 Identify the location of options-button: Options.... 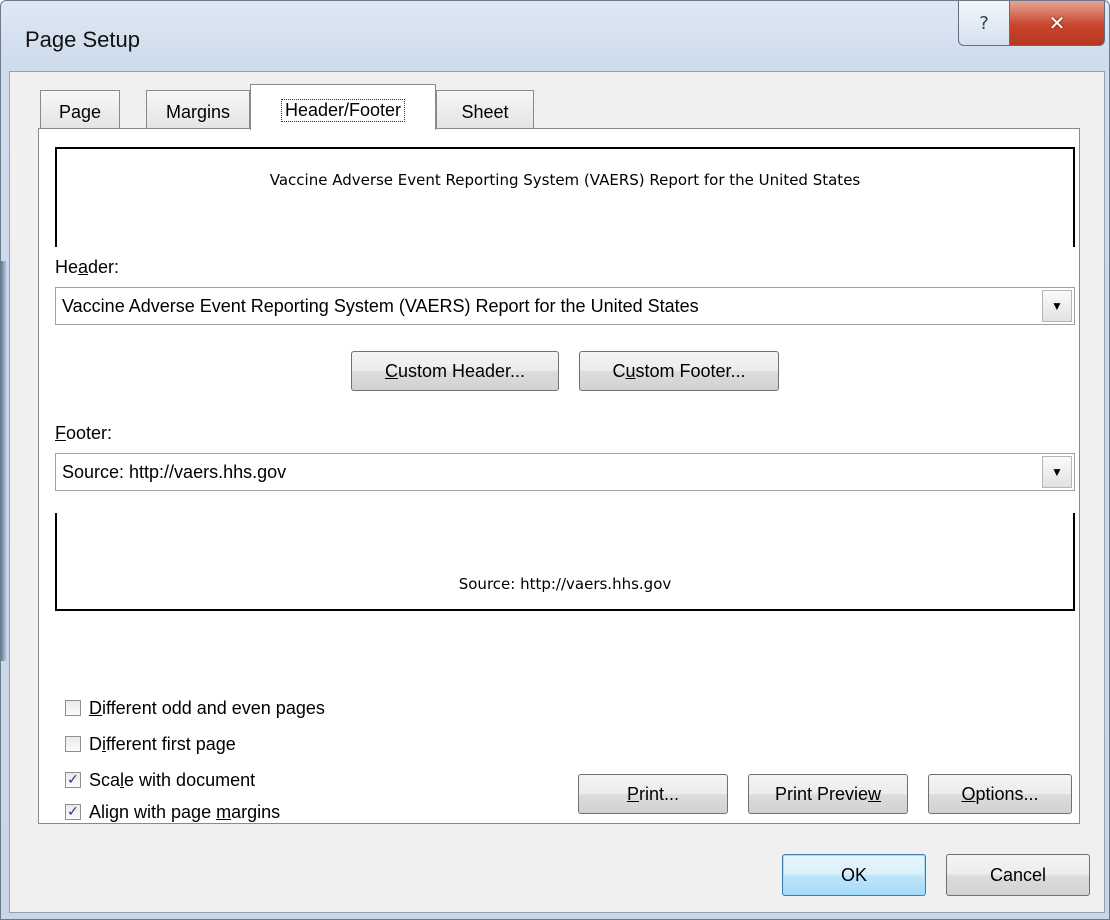
(1000, 794).